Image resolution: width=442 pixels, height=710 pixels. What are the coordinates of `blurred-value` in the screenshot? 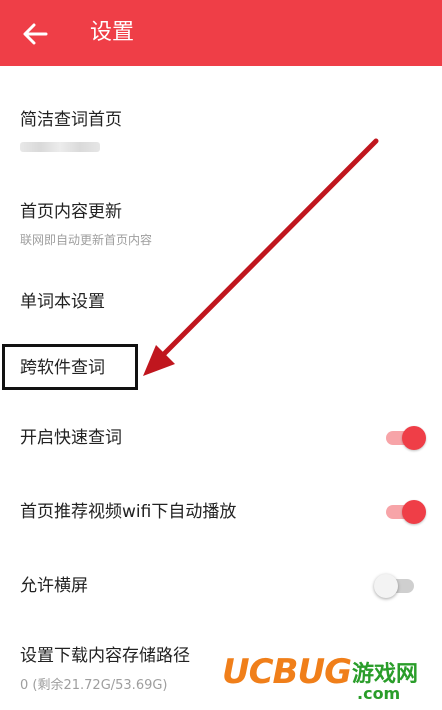 It's located at (60, 147).